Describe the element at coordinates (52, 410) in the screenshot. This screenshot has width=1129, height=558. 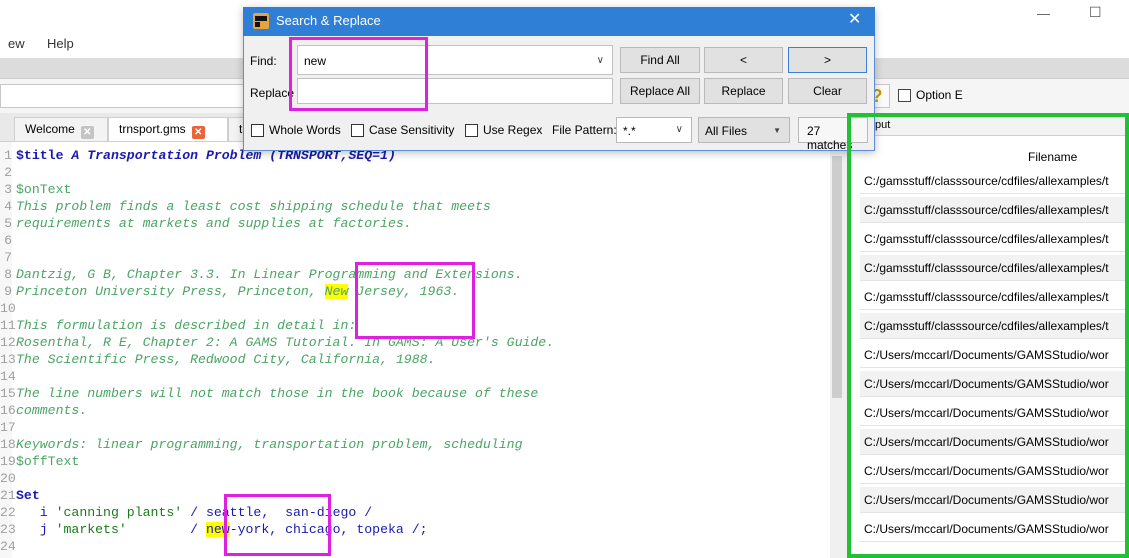
I see `code-comment: comments.` at that location.